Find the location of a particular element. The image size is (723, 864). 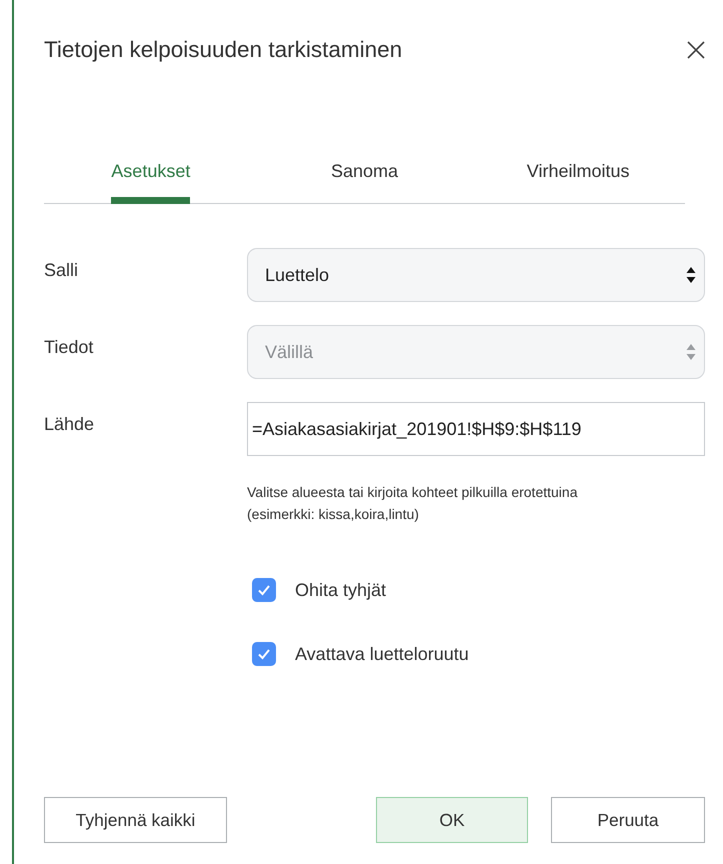

checkbox-label: Avattava luetteloruutu is located at coordinates (382, 654).